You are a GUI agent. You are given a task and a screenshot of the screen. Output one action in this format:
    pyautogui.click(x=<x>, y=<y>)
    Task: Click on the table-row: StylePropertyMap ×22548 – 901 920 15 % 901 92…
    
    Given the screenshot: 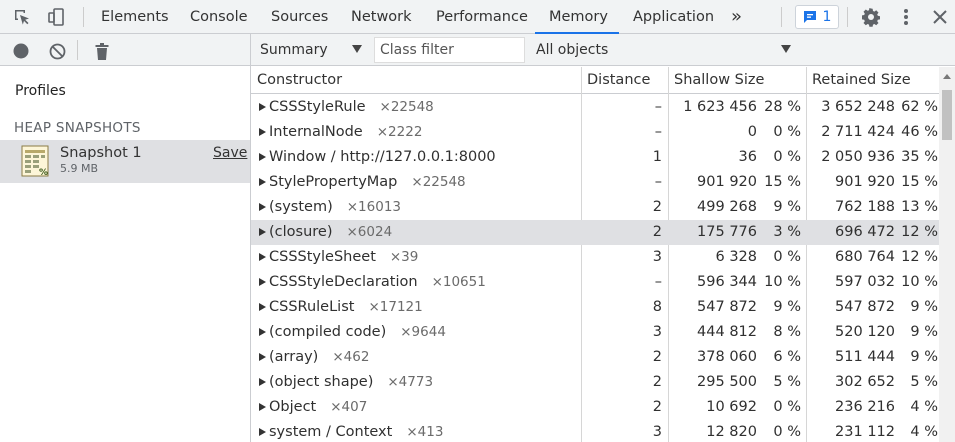 What is the action you would take?
    pyautogui.click(x=595, y=182)
    